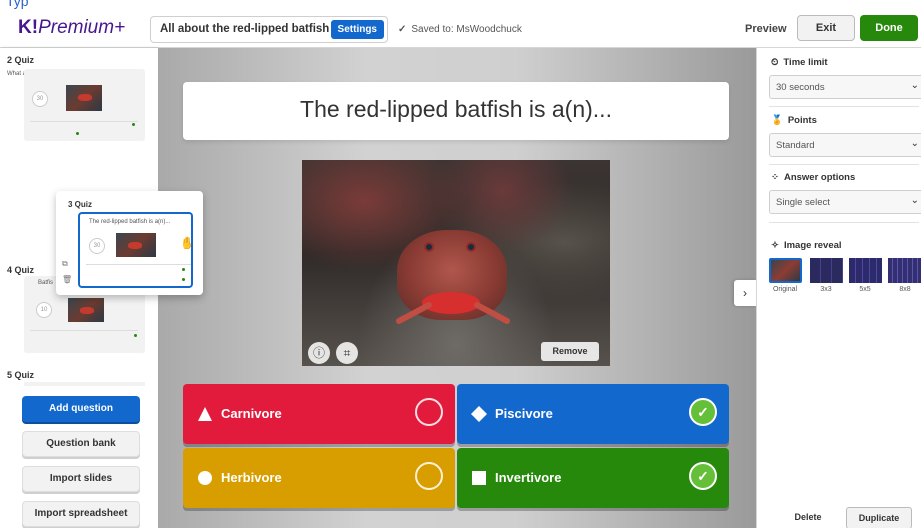  I want to click on question-image: ⓘ ⌗ Remove, so click(456, 263).